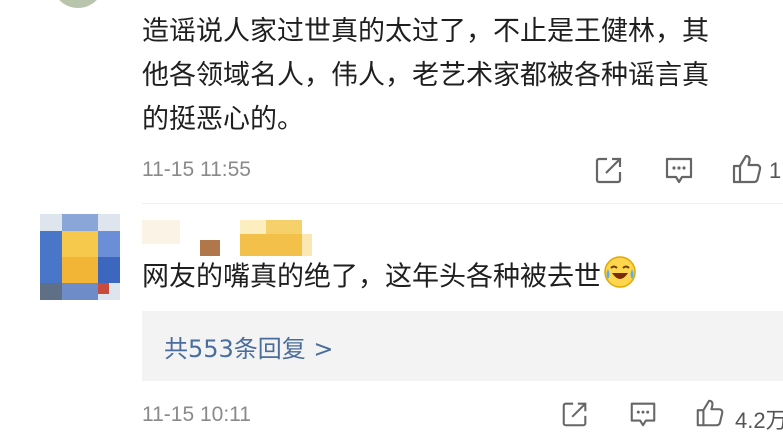 The width and height of the screenshot is (783, 435). What do you see at coordinates (620, 278) in the screenshot?
I see `laughing-crying-emoji` at bounding box center [620, 278].